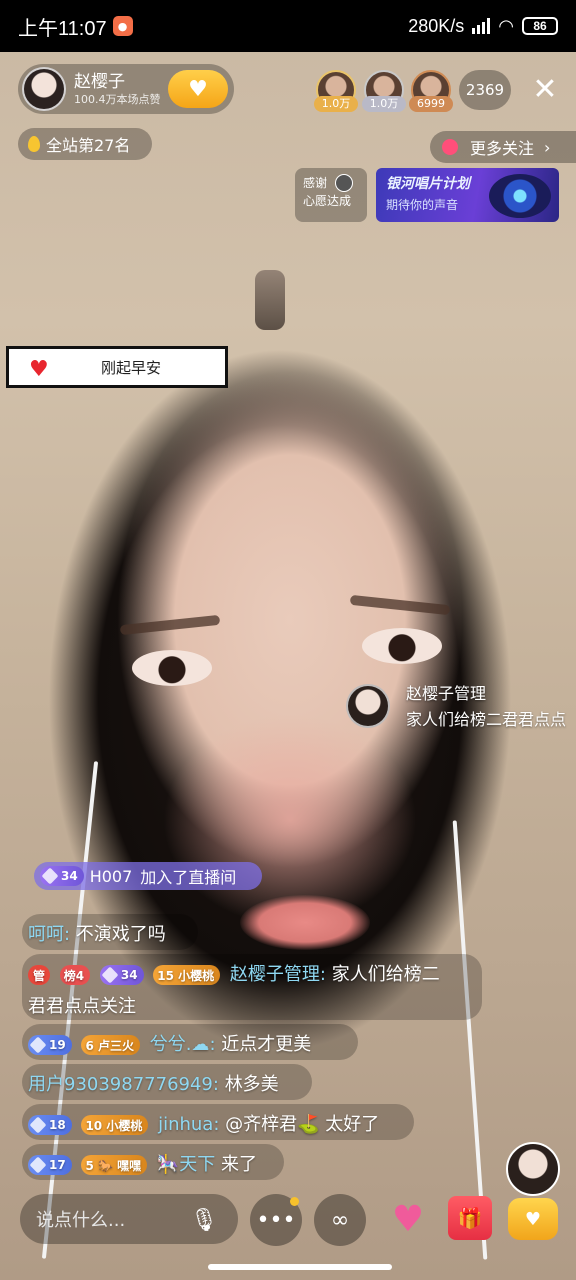 The height and width of the screenshot is (1280, 576). Describe the element at coordinates (485, 90) in the screenshot. I see `viewer-count: 2369` at that location.